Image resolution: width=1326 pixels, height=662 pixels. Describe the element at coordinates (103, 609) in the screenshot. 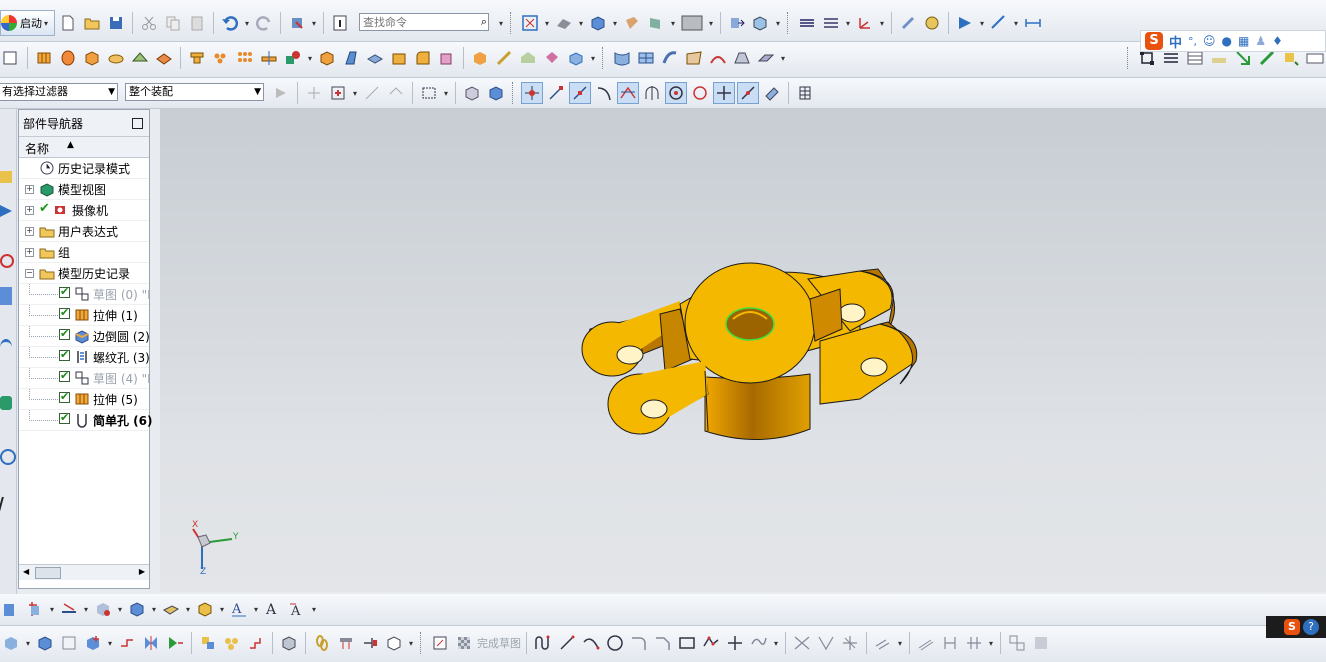

I see `point-set-icon` at that location.